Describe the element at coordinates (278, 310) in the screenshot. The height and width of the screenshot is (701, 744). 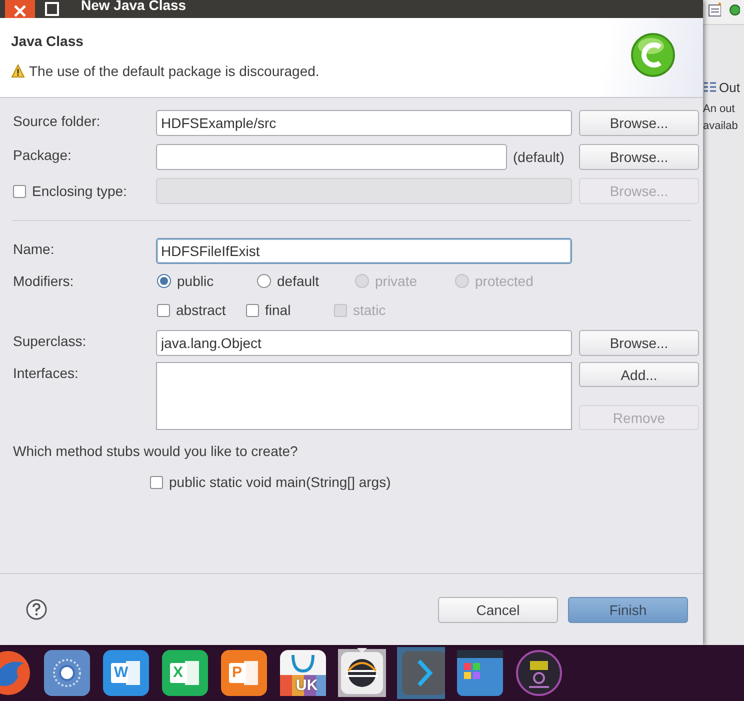
I see `checkbox-label: final` at that location.